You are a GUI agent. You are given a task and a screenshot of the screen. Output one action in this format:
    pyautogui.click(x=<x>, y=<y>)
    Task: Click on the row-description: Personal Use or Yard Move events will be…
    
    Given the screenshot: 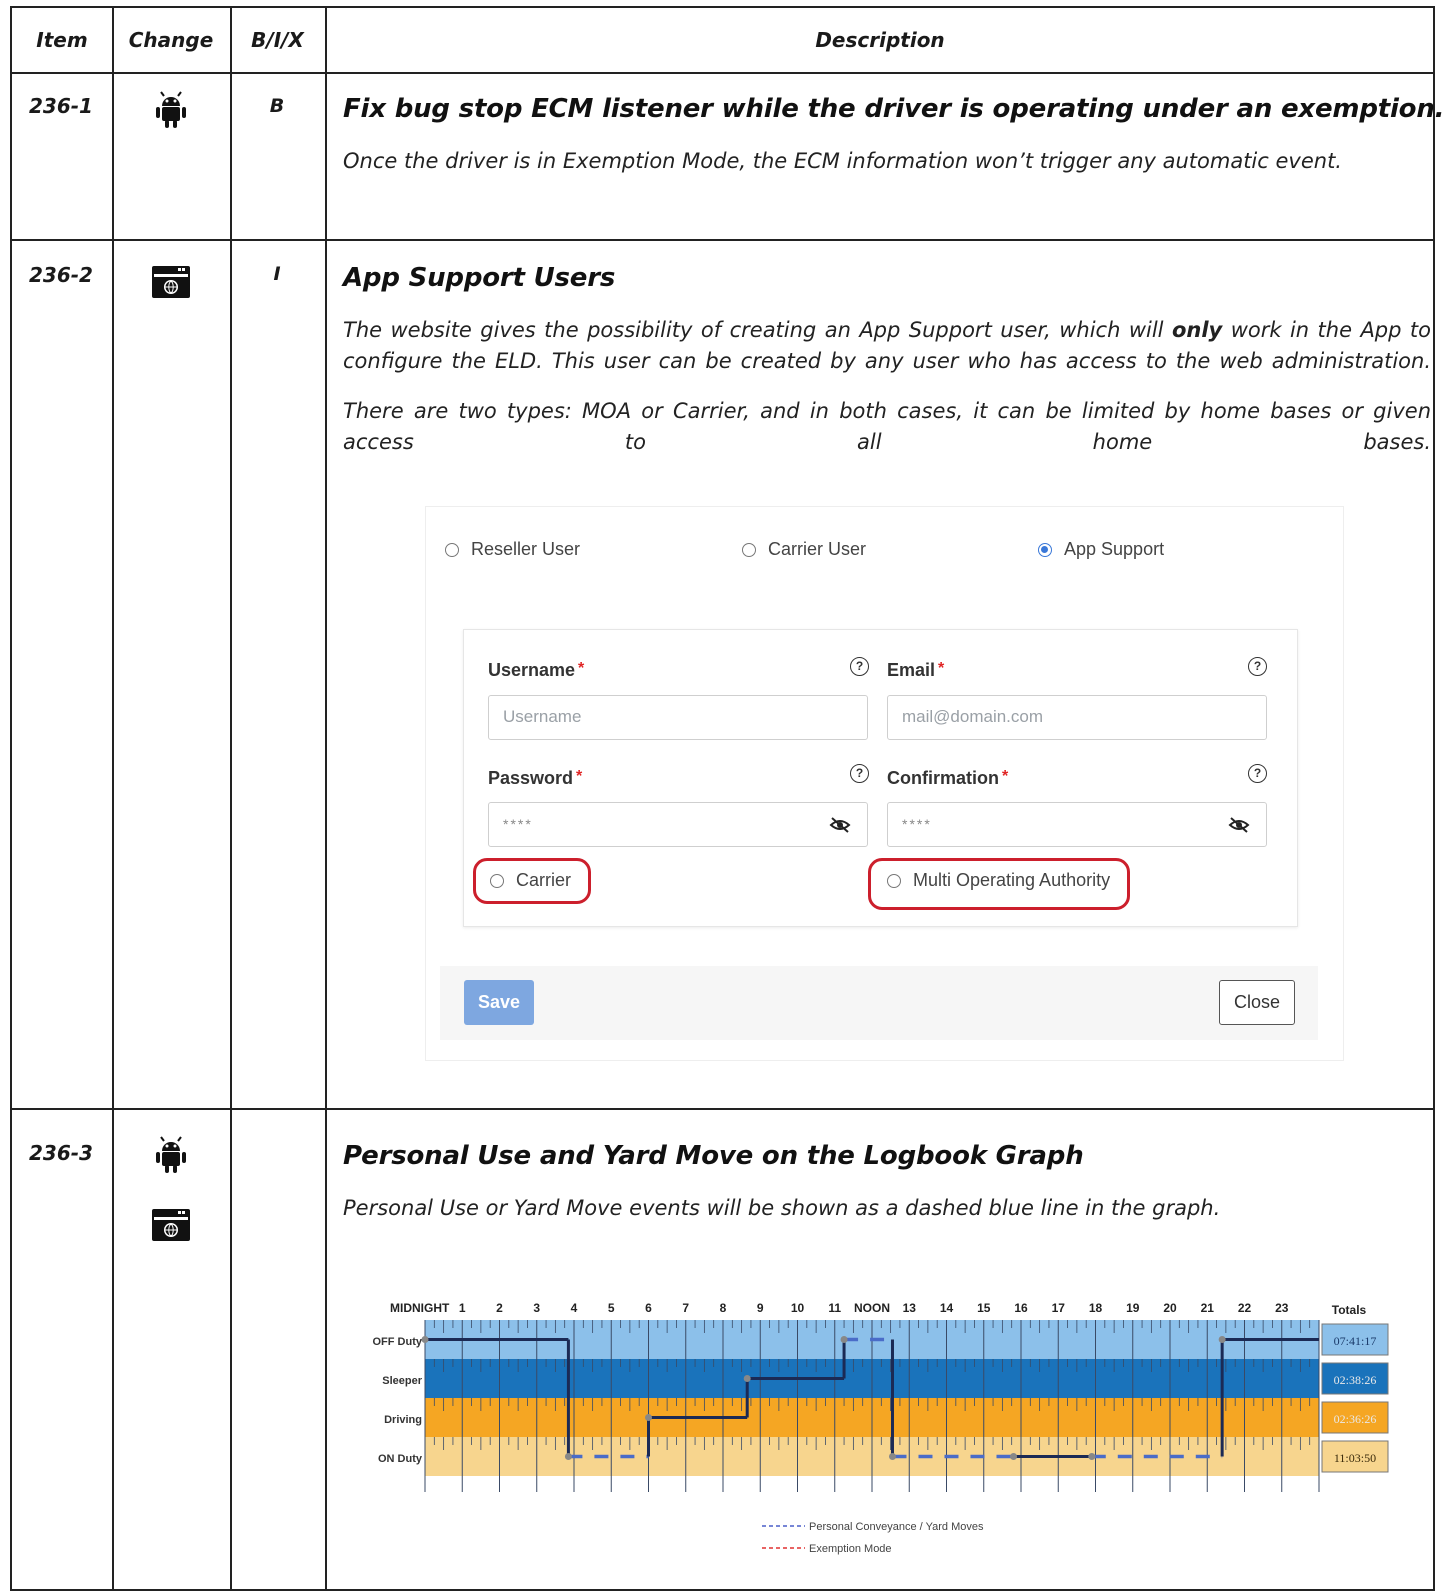 What is the action you would take?
    pyautogui.click(x=782, y=1208)
    